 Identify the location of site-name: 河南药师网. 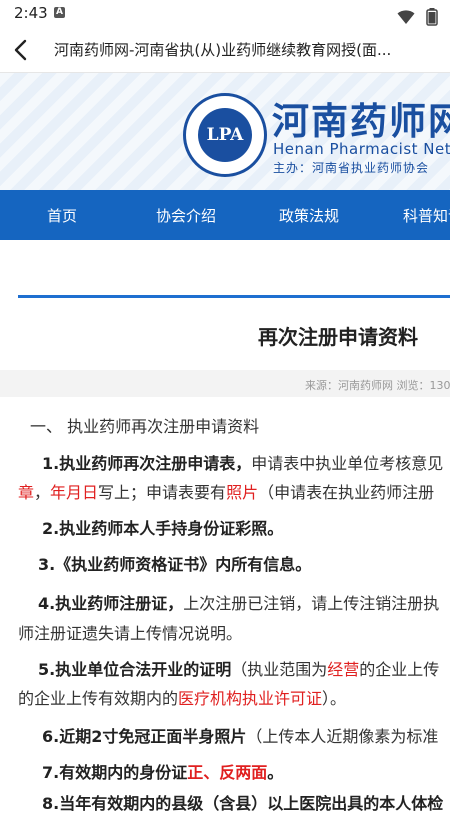
(361, 121).